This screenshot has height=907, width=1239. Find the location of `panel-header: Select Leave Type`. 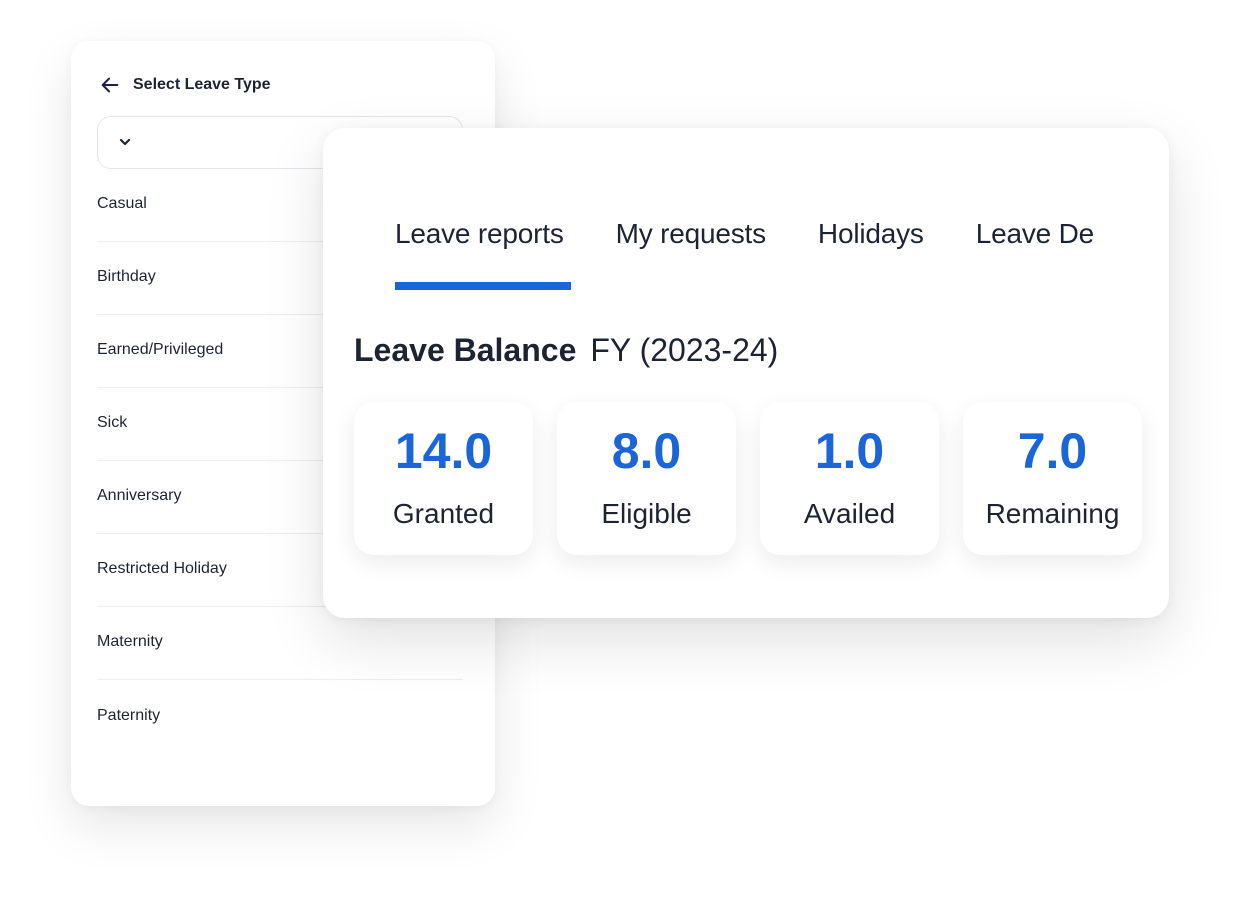

panel-header: Select Leave Type is located at coordinates (185, 85).